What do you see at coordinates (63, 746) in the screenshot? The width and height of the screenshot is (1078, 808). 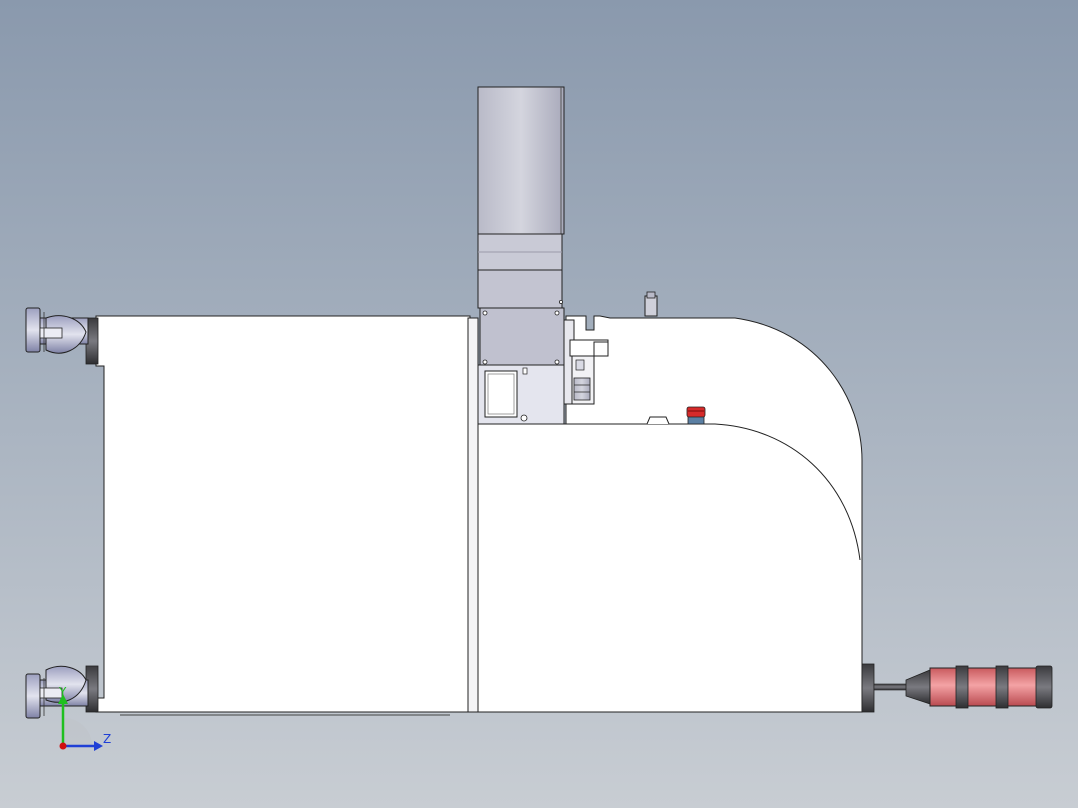 I see `triad-origin` at bounding box center [63, 746].